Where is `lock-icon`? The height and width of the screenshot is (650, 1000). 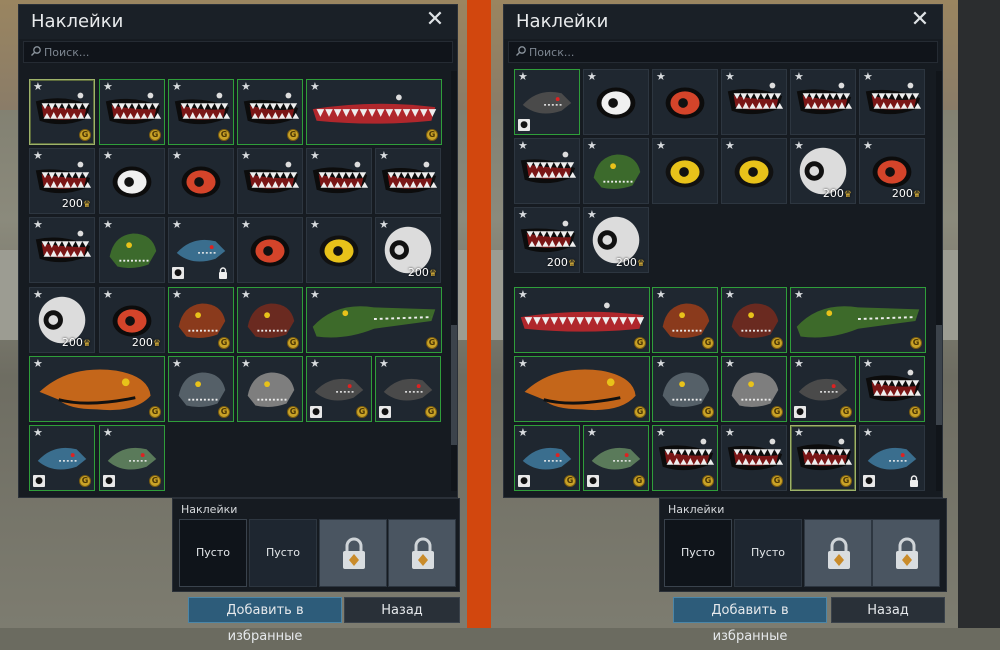
lock-icon is located at coordinates (423, 553).